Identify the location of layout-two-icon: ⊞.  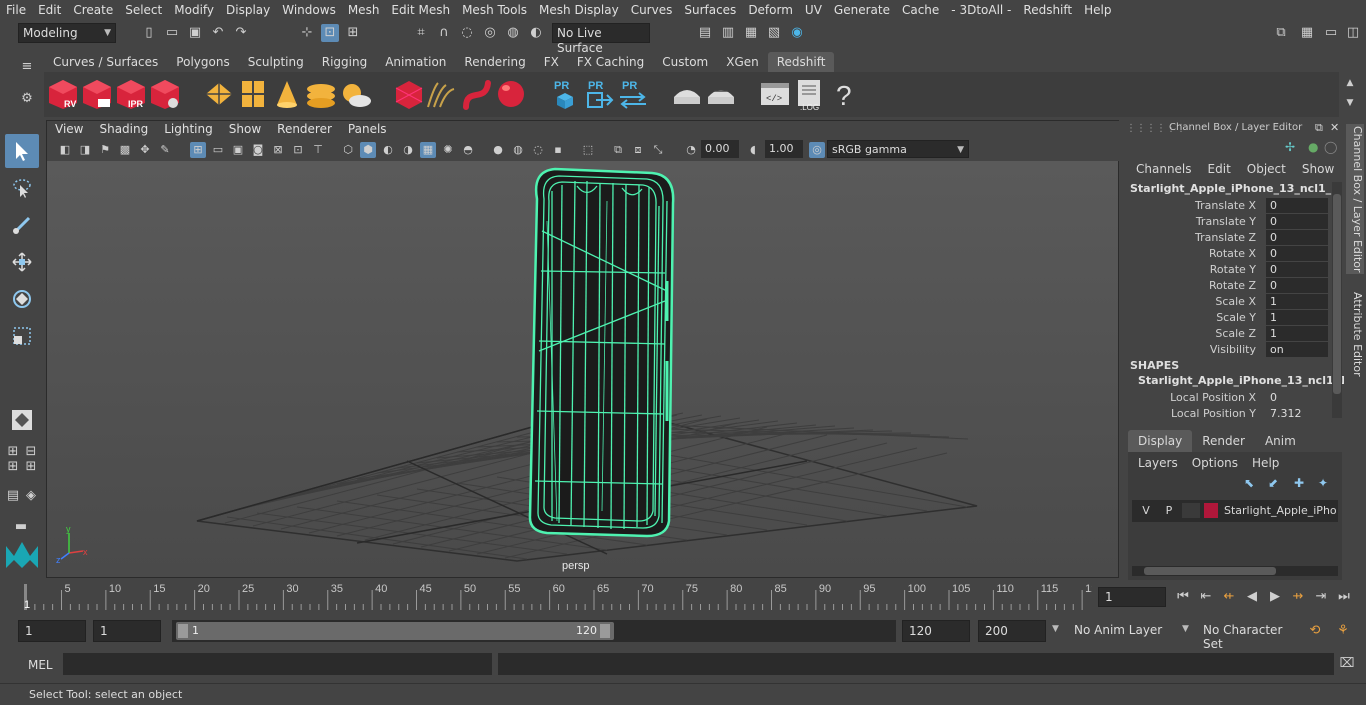
(13, 467).